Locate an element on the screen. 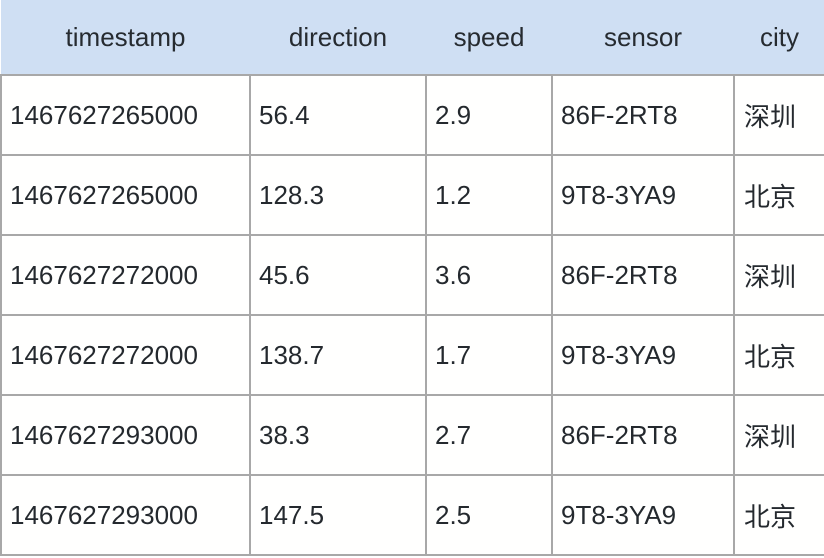 The height and width of the screenshot is (558, 824). table-header-row: timestamp direction speed sensor city is located at coordinates (412, 37).